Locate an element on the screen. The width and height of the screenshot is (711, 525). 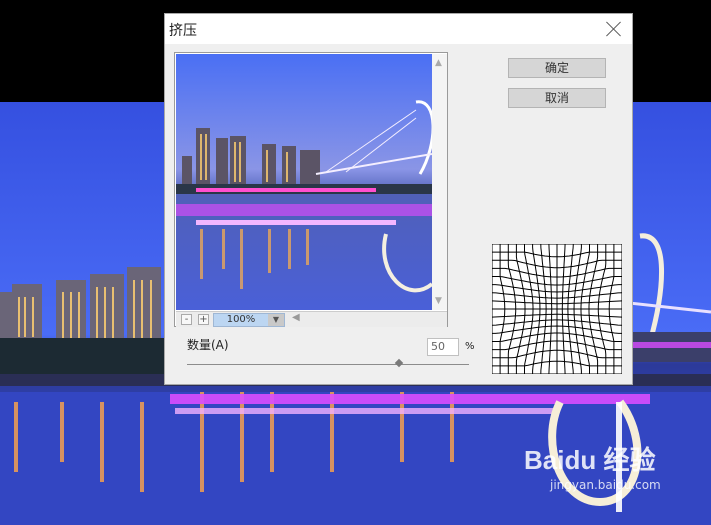
zoom-value: 100% is located at coordinates (241, 319).